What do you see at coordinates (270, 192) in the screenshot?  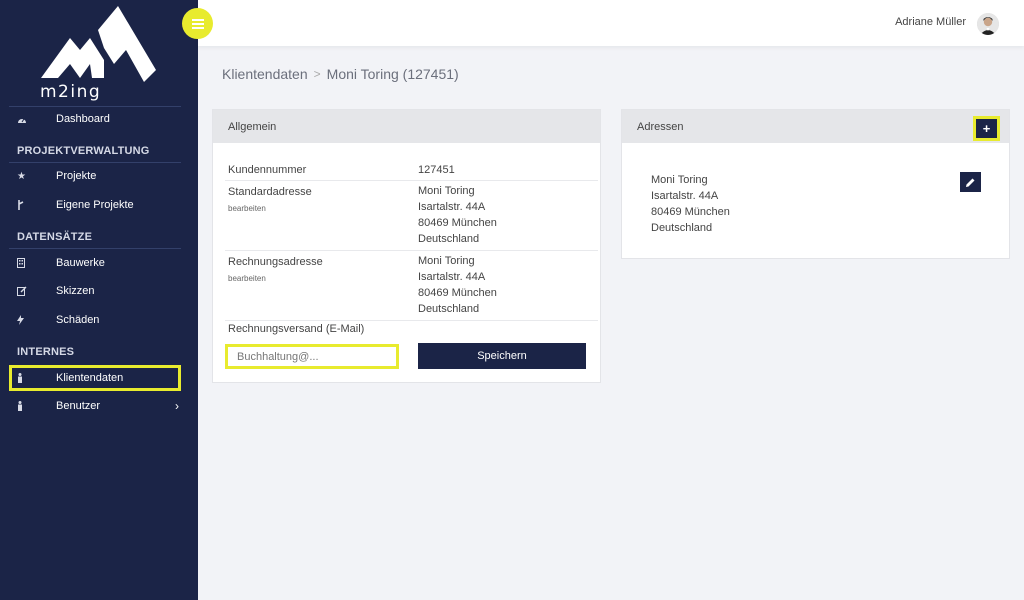 I see `standardadresse-label: Standardadresse` at bounding box center [270, 192].